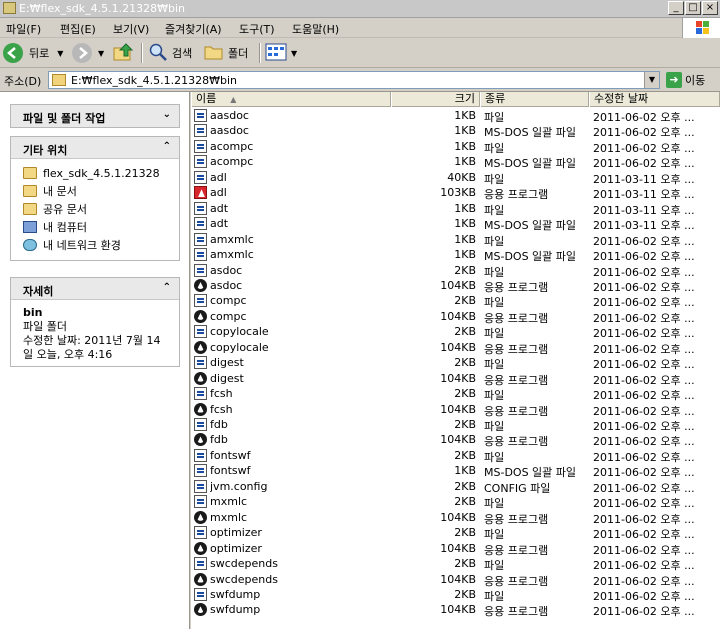 Image resolution: width=720 pixels, height=629 pixels. What do you see at coordinates (227, 378) in the screenshot?
I see `file-name: digest` at bounding box center [227, 378].